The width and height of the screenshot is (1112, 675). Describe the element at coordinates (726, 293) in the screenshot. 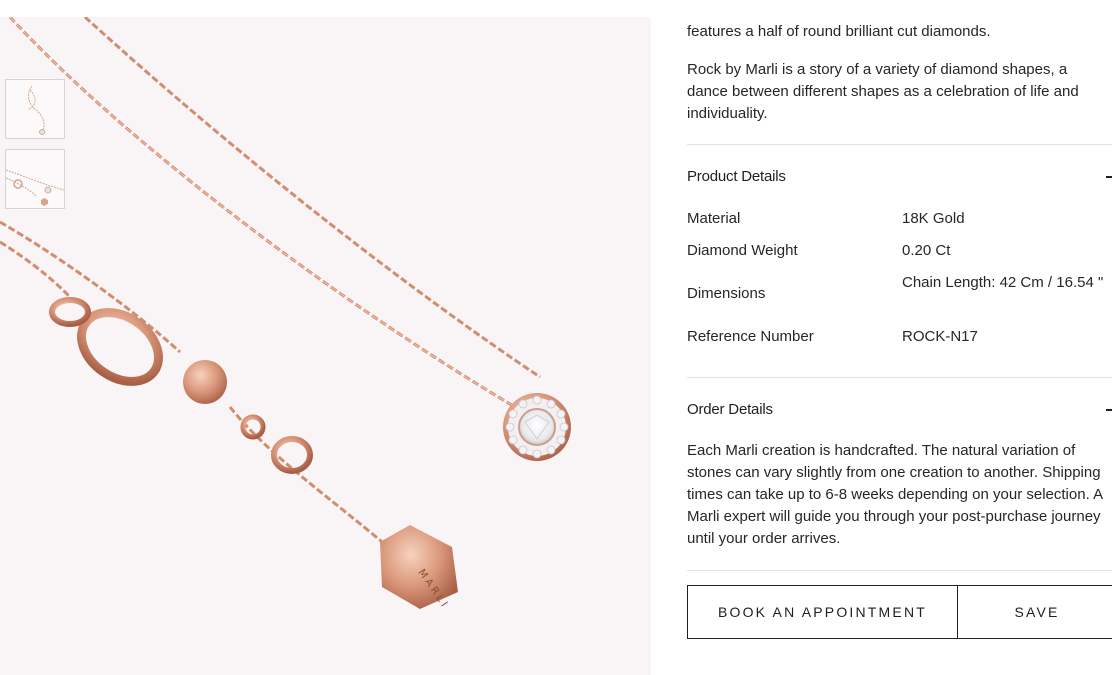

I see `detail-label: Dimensions` at that location.